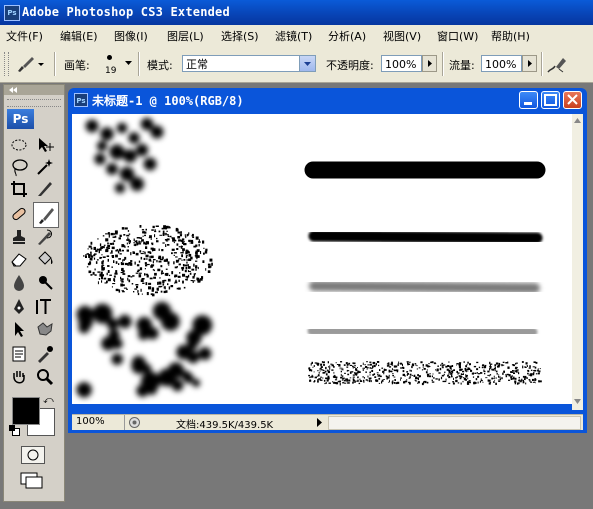  I want to click on mode-label: 模式:, so click(160, 65).